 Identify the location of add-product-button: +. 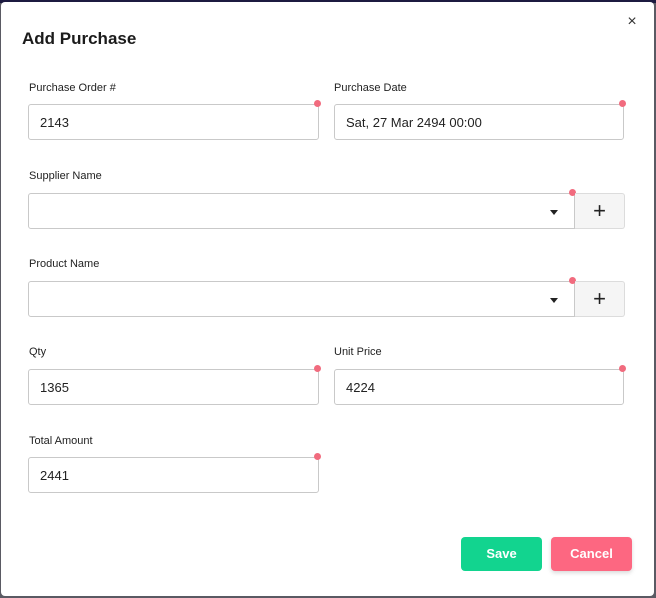
(600, 299).